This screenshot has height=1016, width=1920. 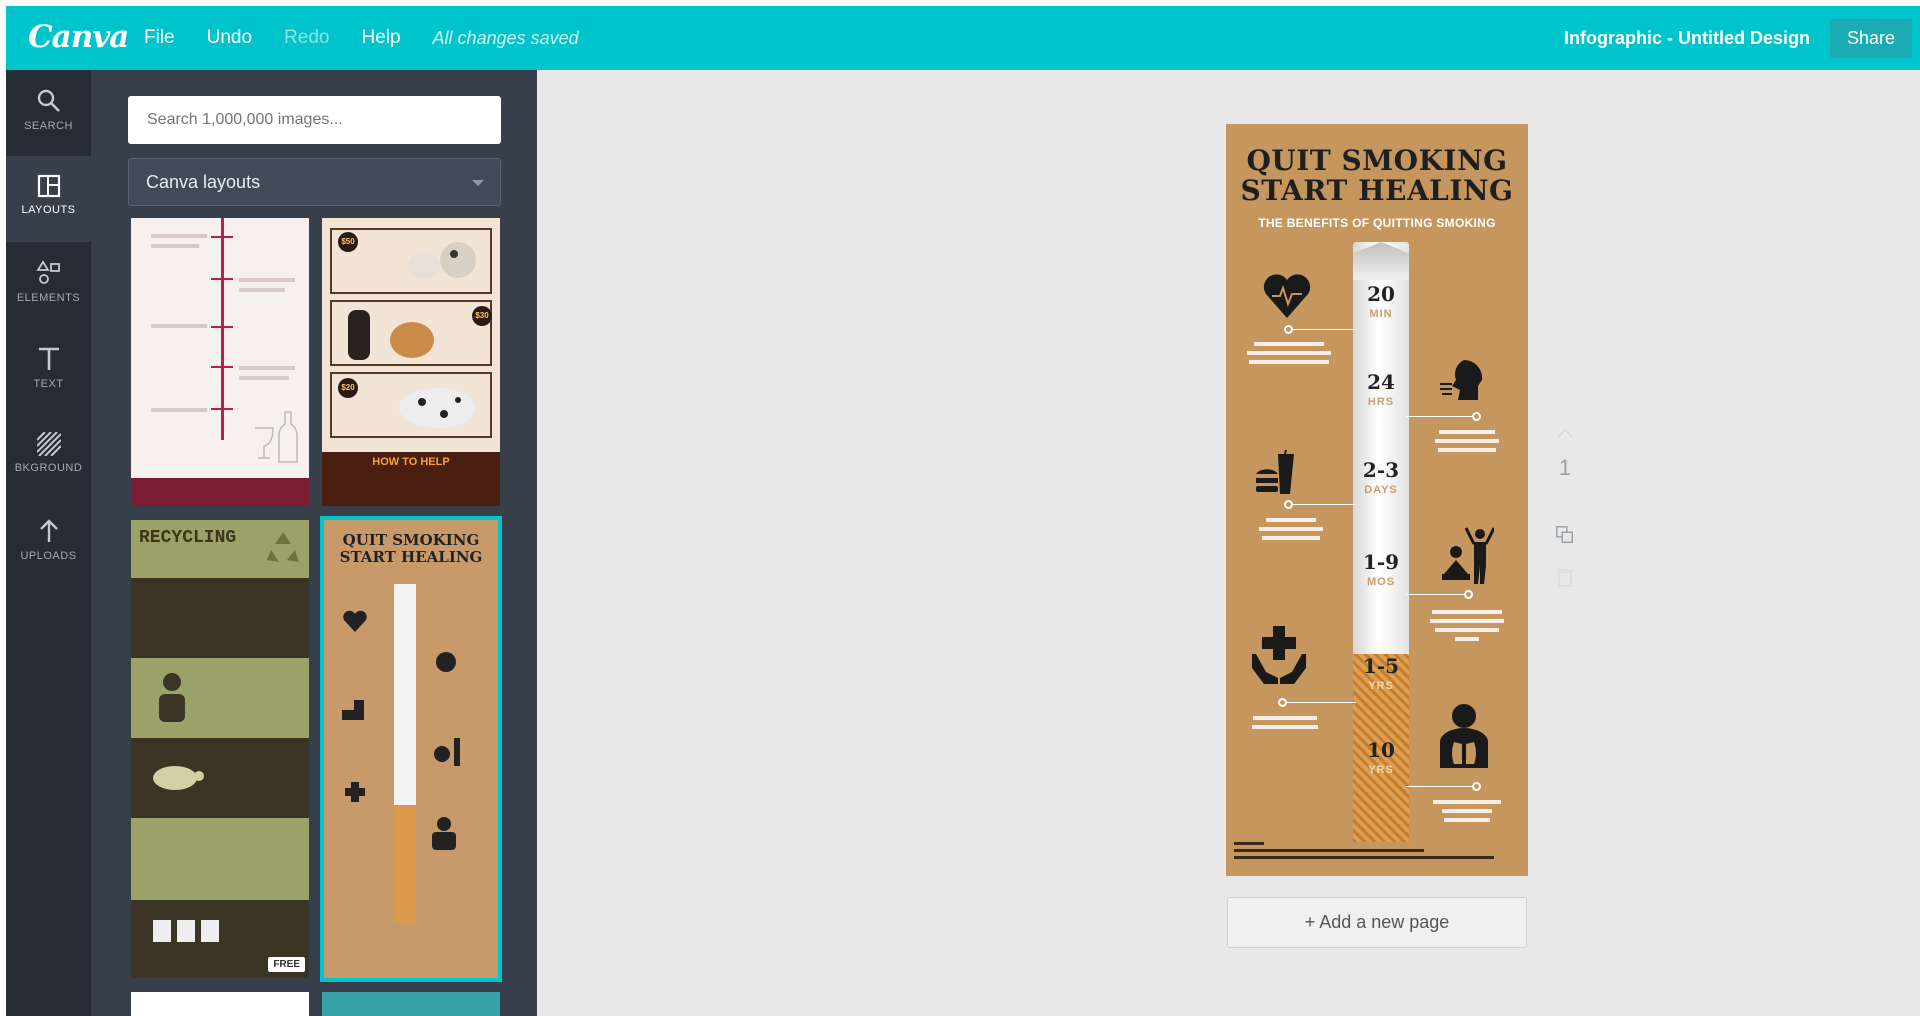 I want to click on turtle-icon, so click(x=178, y=778).